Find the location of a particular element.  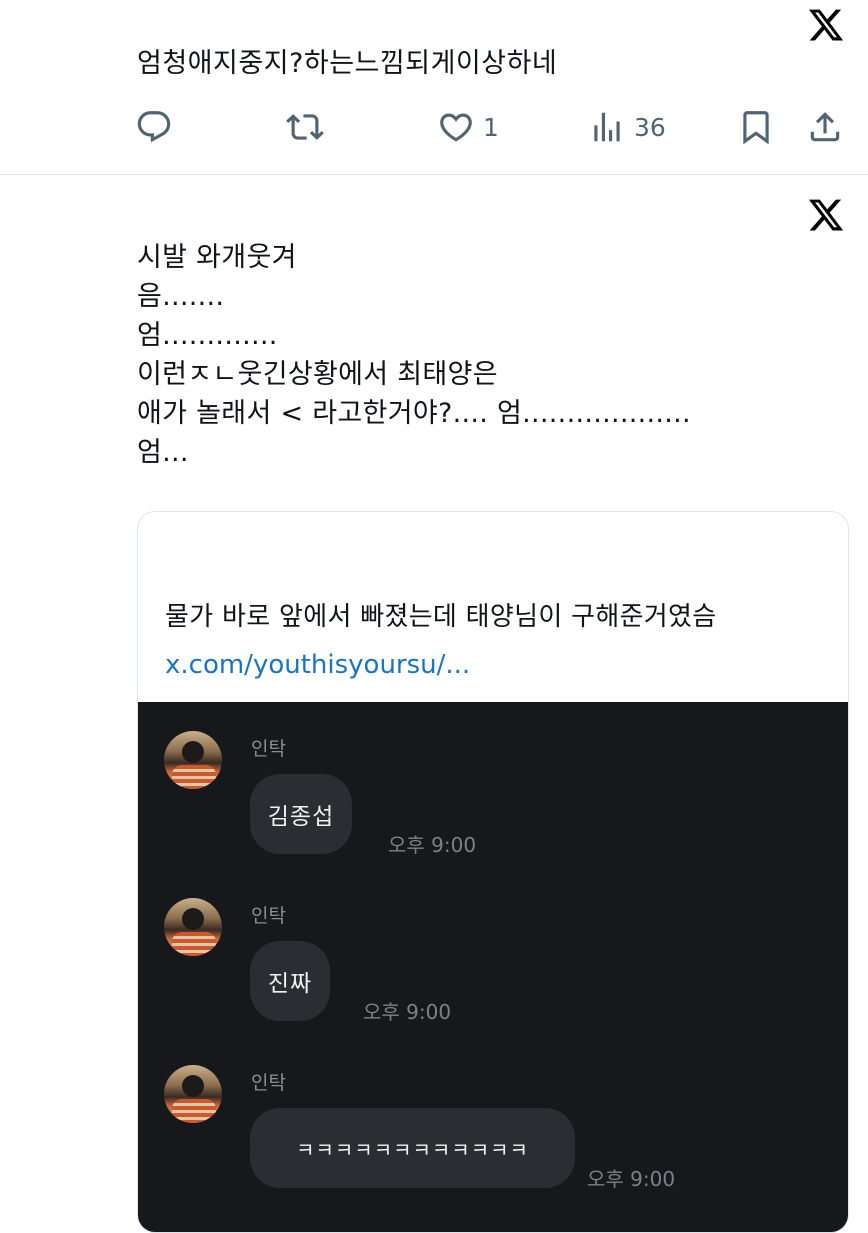

message-bubble: 진짜 is located at coordinates (290, 981).